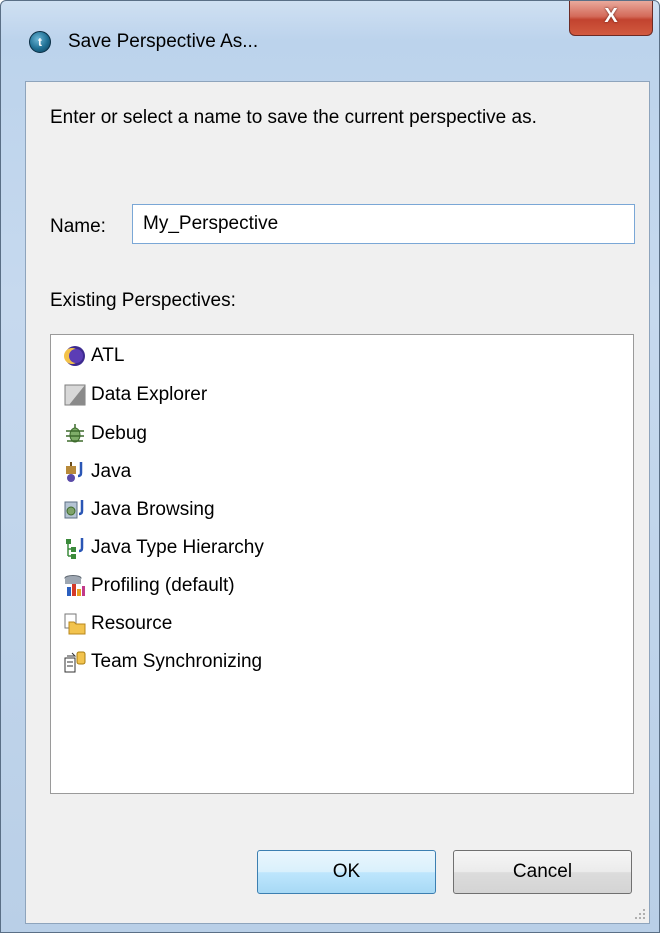  Describe the element at coordinates (75, 356) in the screenshot. I see `atl-icon` at that location.